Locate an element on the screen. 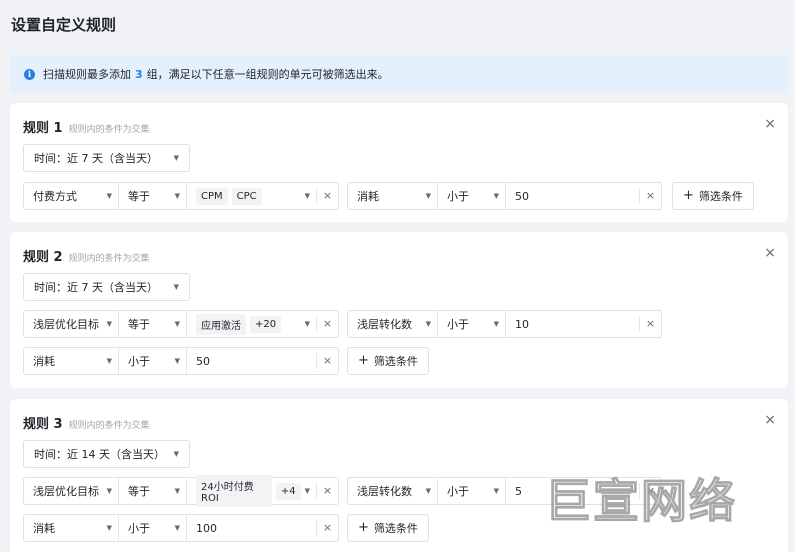  condition-row: 浅层转化数 ▼ 小于 ▼ 10 × is located at coordinates (504, 324).